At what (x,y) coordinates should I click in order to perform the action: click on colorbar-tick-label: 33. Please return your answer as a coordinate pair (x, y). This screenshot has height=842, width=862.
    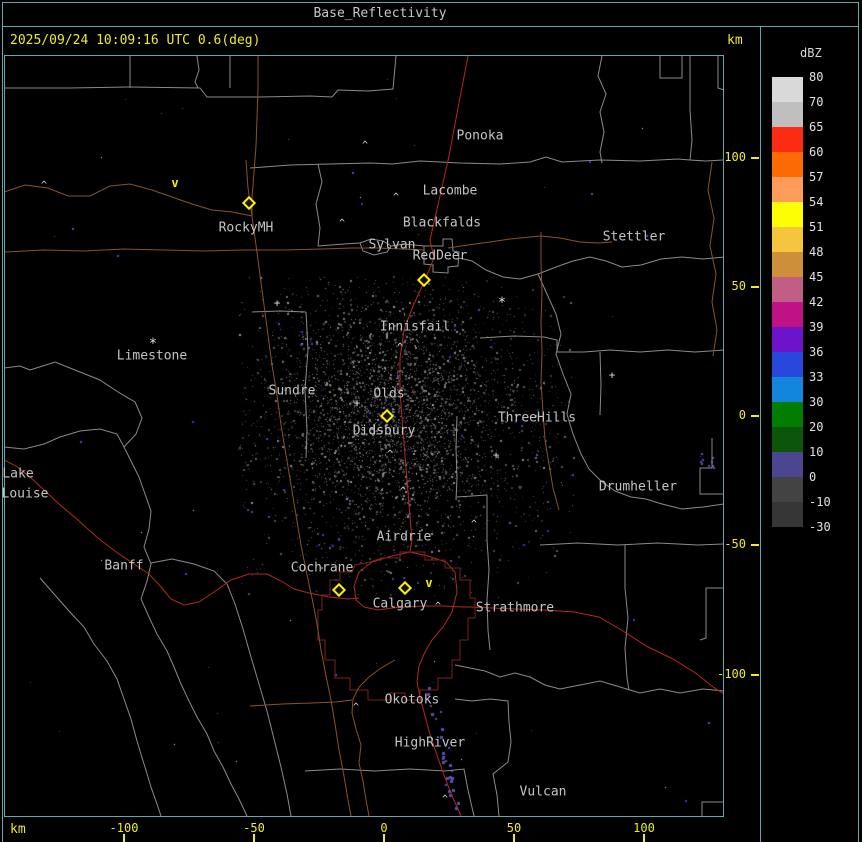
    Looking at the image, I should click on (816, 377).